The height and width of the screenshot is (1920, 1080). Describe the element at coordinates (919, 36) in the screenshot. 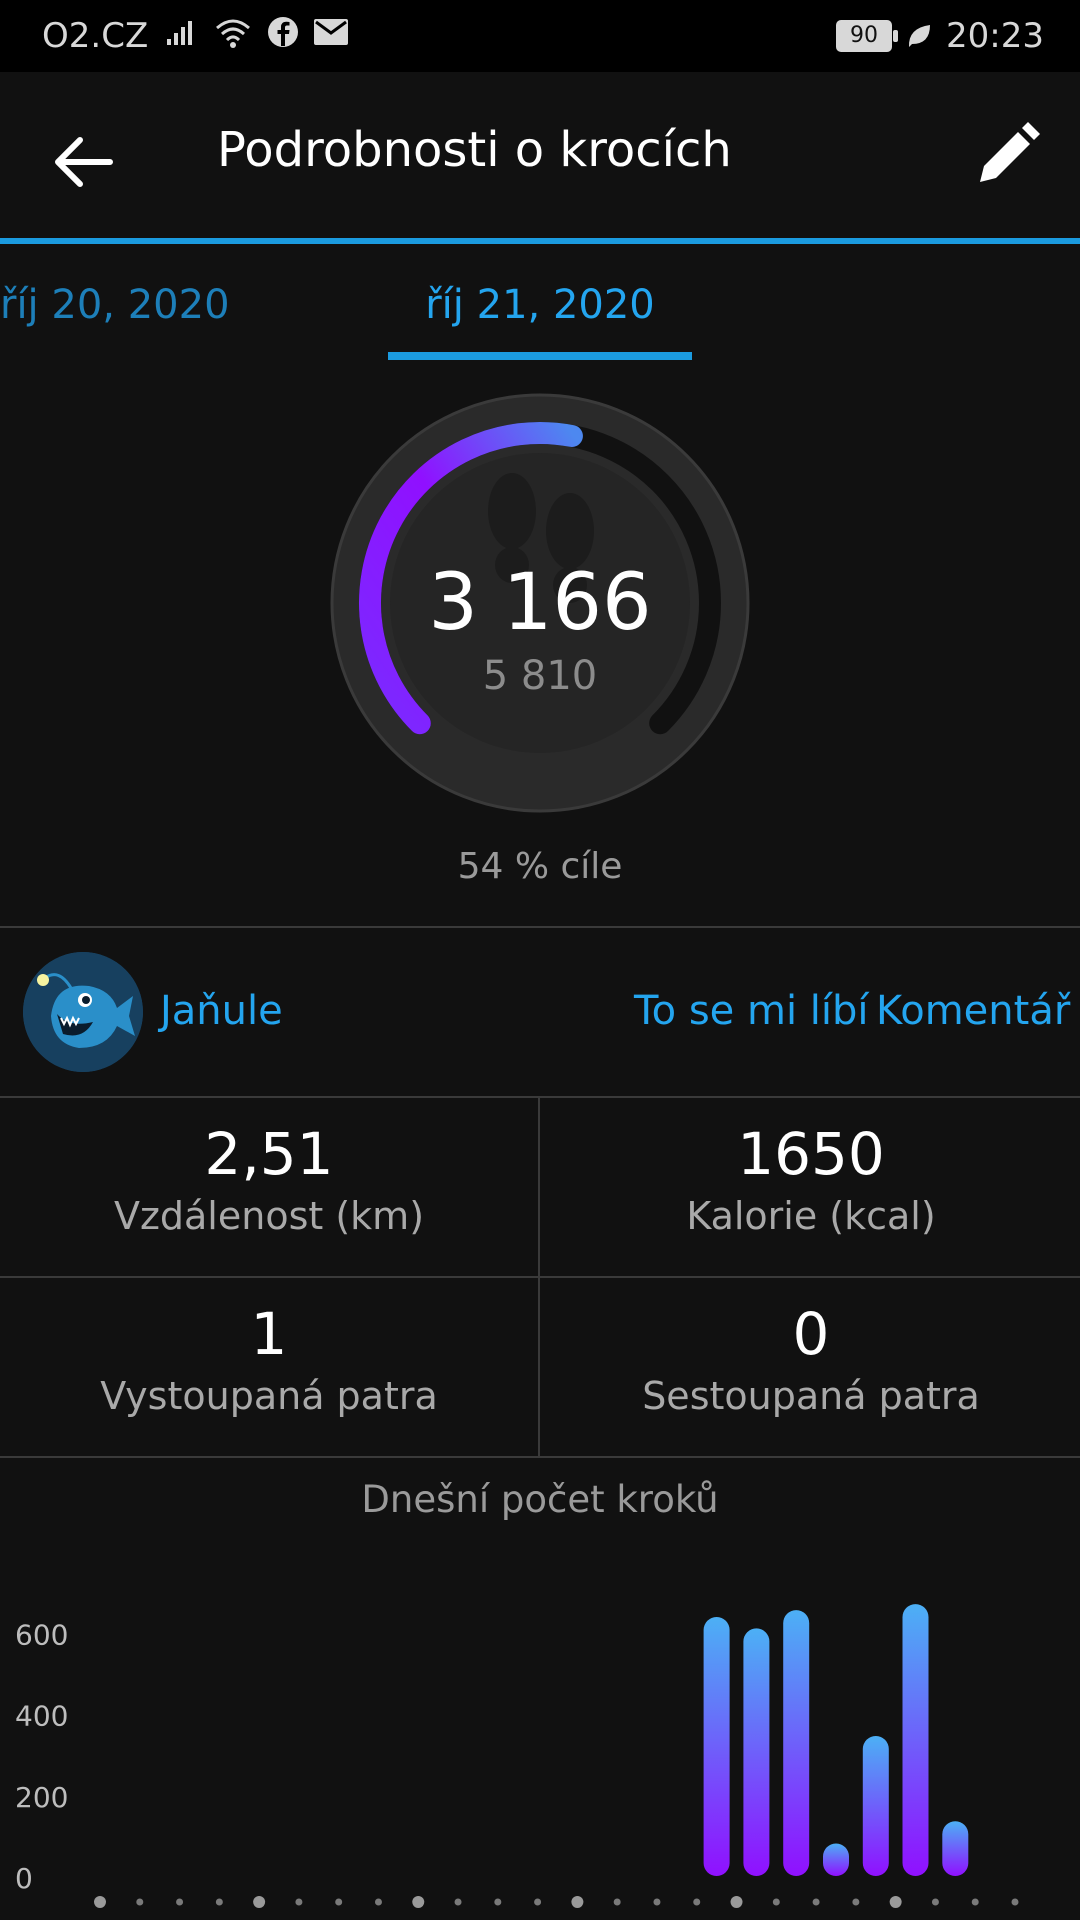

I see `leaf-icon` at that location.